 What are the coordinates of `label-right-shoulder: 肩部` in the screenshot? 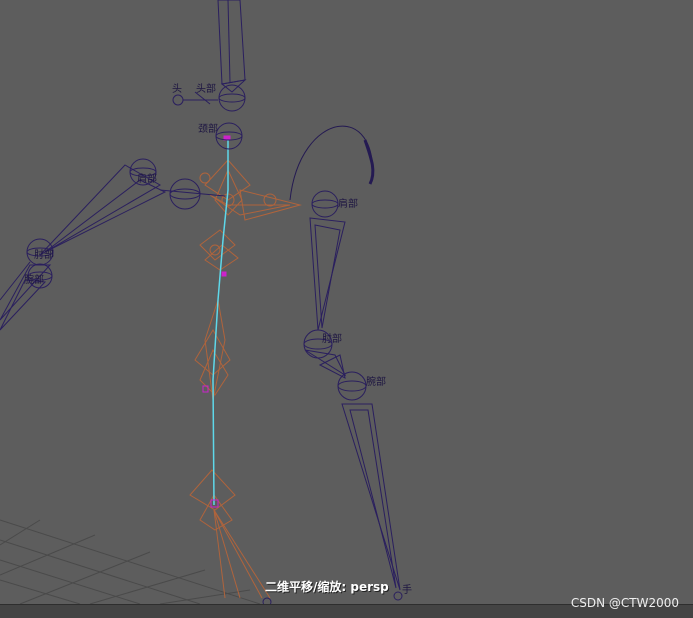 It's located at (348, 203).